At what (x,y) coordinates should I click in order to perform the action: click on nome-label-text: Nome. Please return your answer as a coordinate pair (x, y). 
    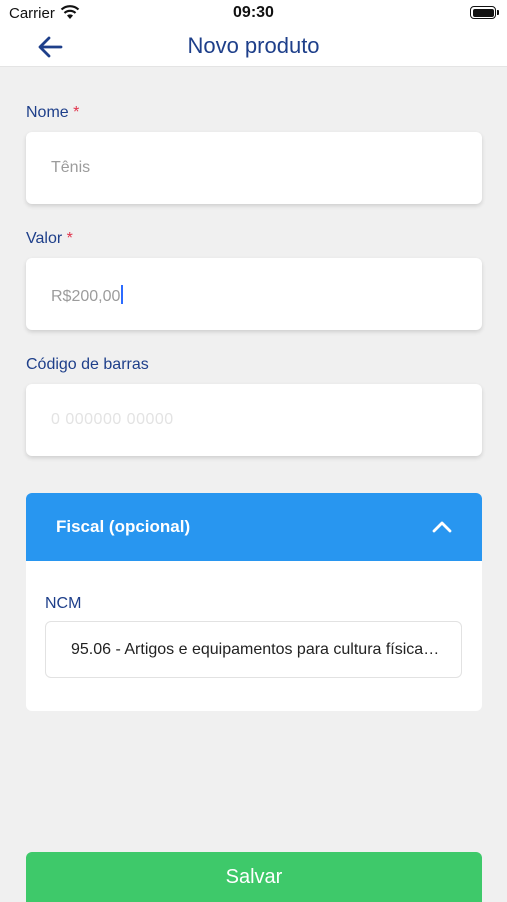
    Looking at the image, I should click on (47, 112).